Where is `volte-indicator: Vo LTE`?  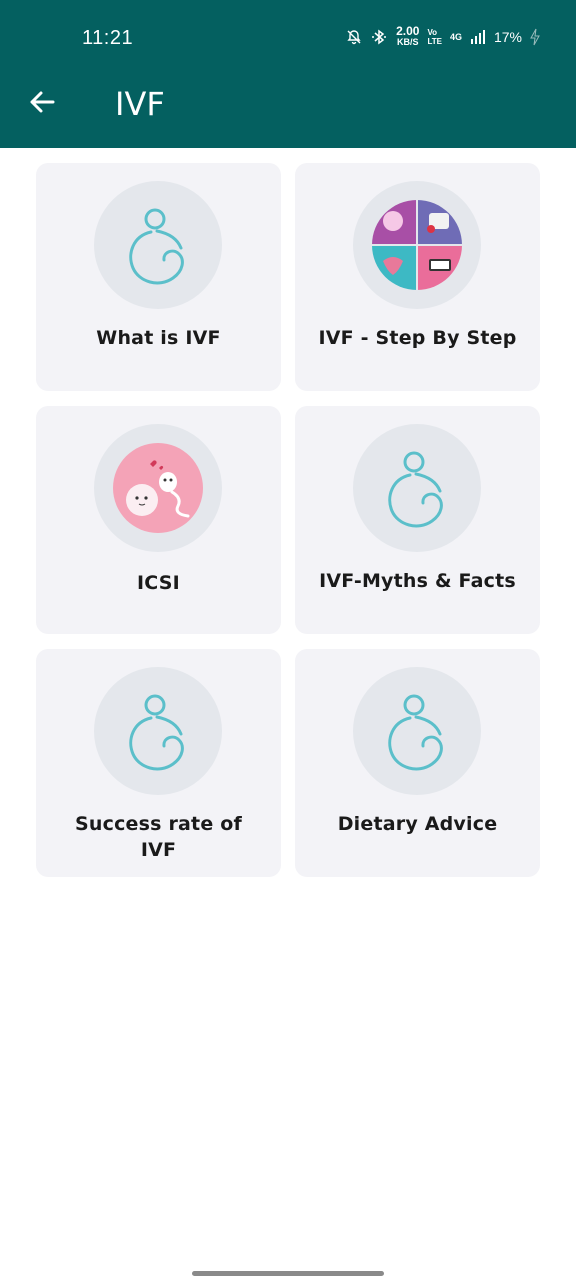 volte-indicator: Vo LTE is located at coordinates (434, 37).